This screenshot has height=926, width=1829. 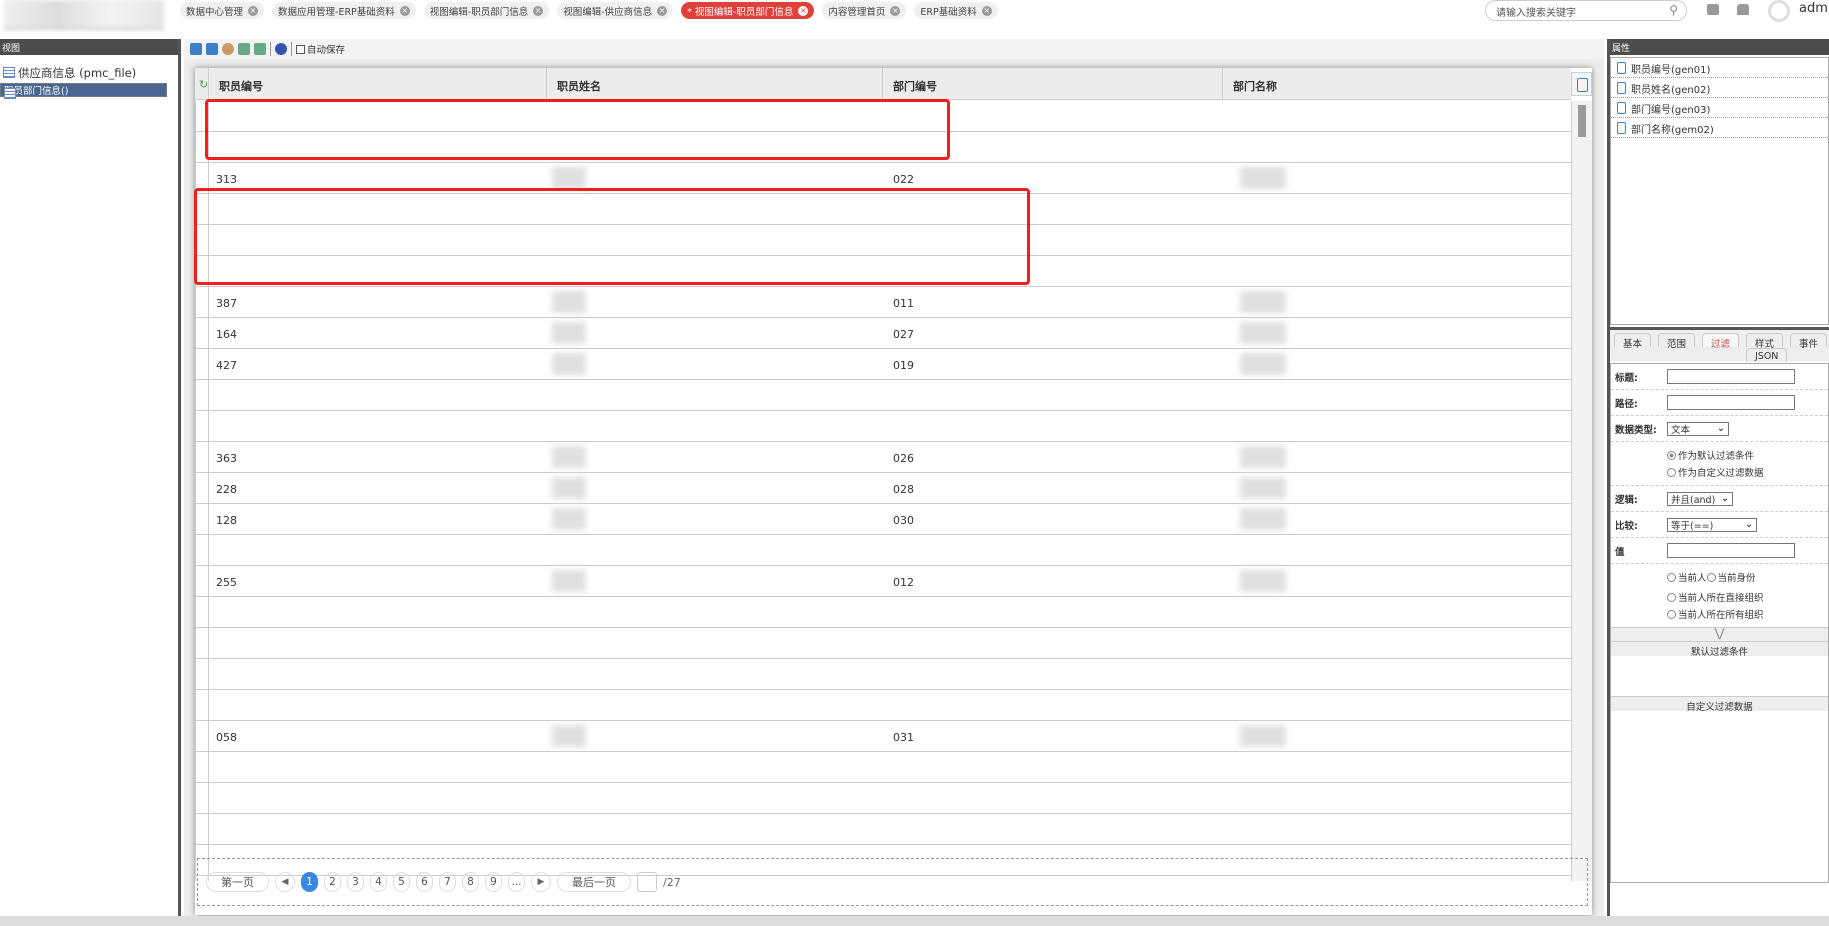 I want to click on tab-4: * 视图编辑-职员部门信息 ×, so click(x=748, y=10).